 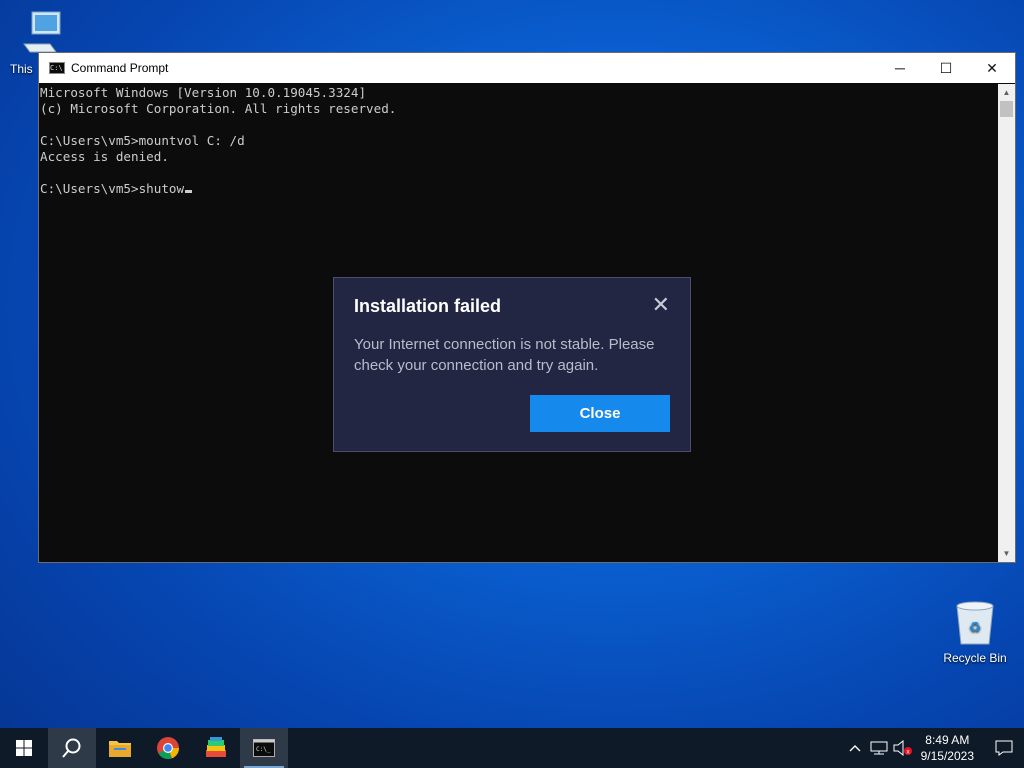 What do you see at coordinates (189, 191) in the screenshot?
I see `text-cursor` at bounding box center [189, 191].